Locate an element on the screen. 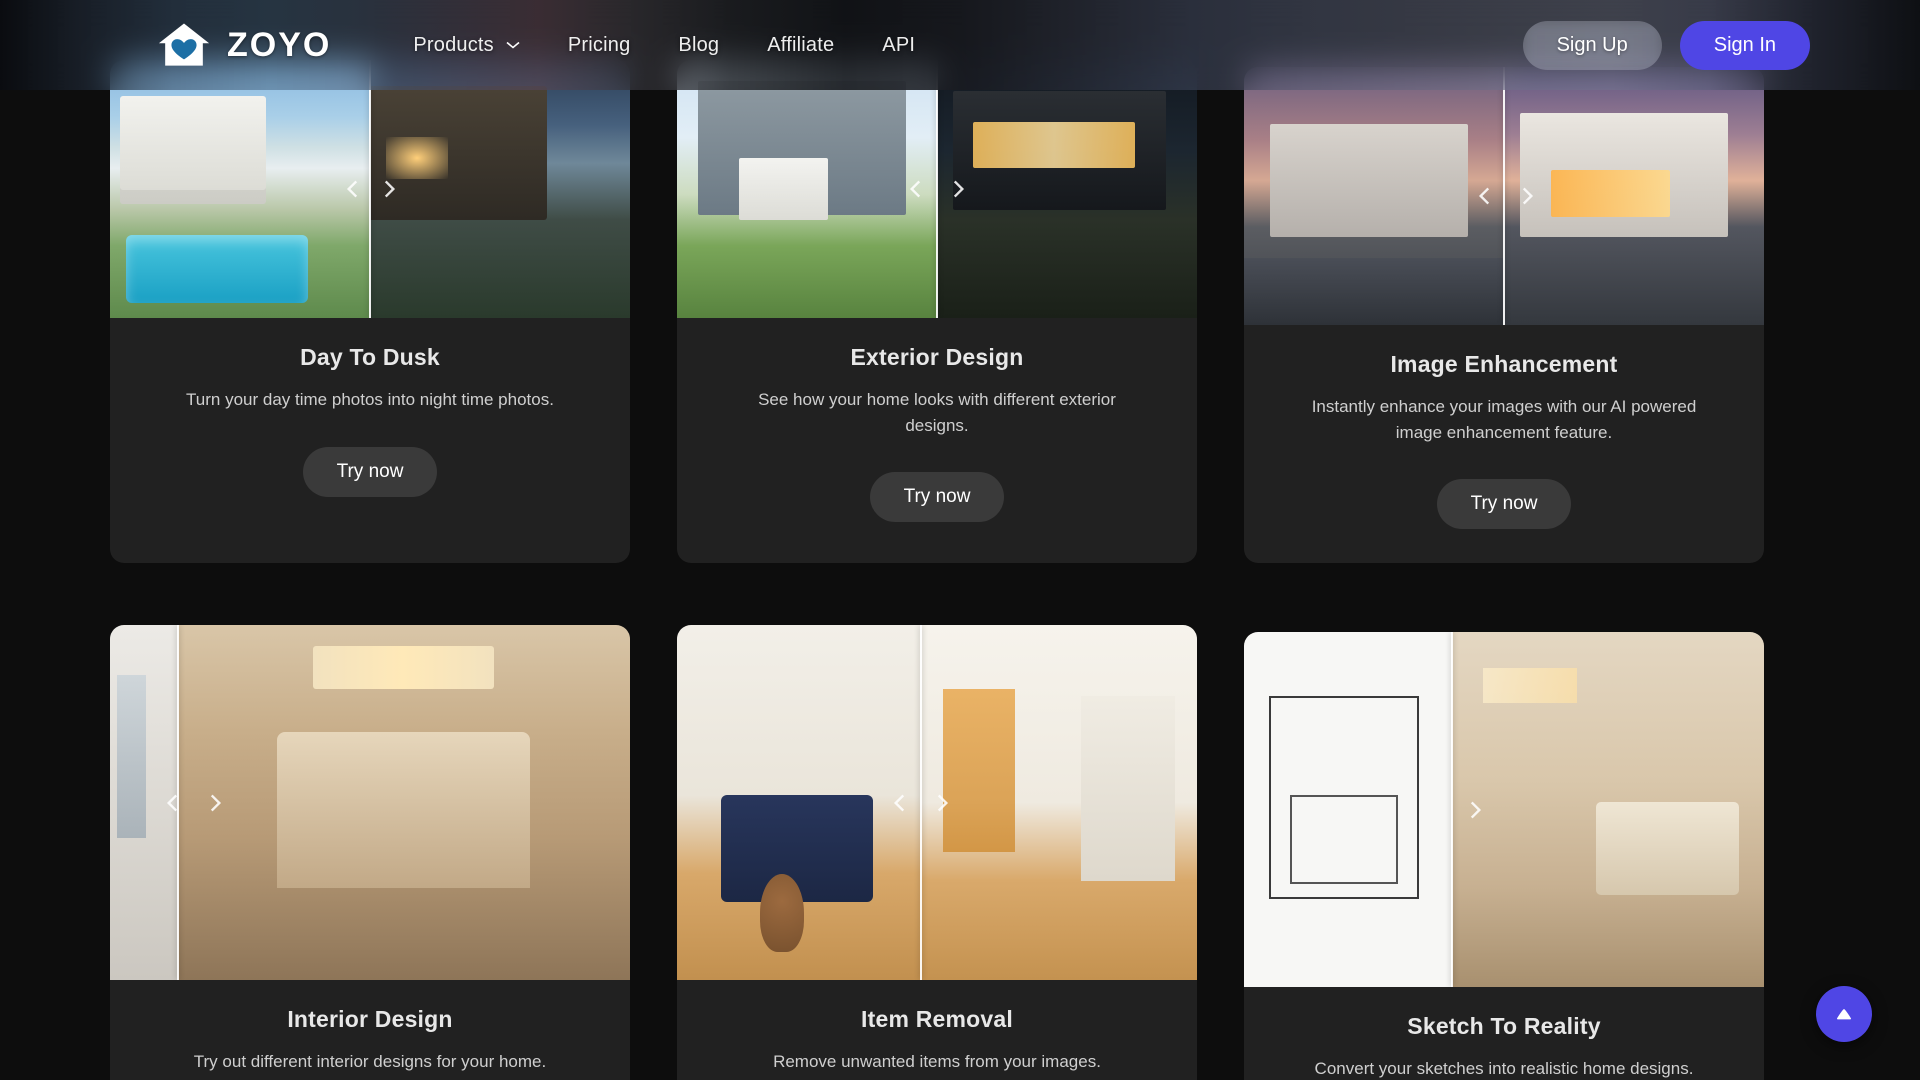 Image resolution: width=1920 pixels, height=1080 pixels. card-title: Image Enhancement is located at coordinates (1504, 364).